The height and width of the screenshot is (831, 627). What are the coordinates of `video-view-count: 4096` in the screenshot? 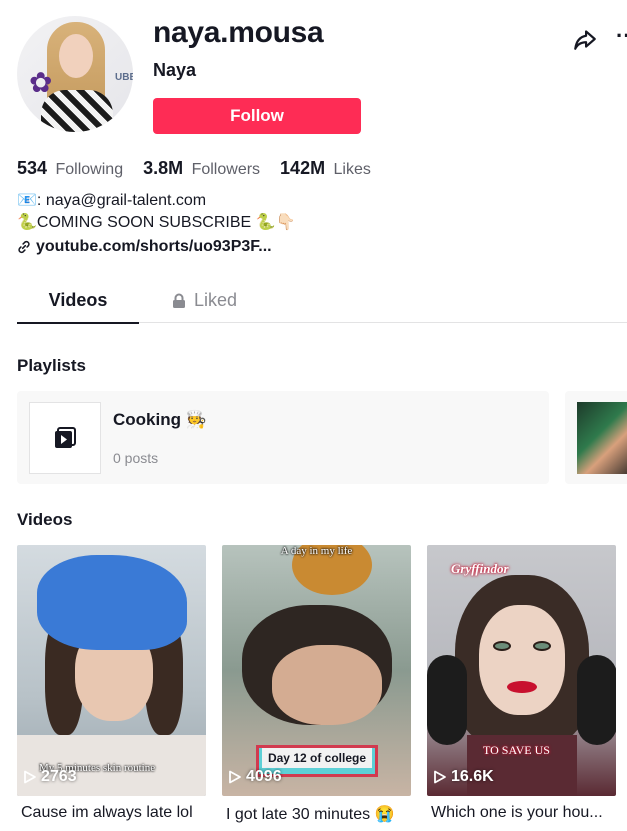 It's located at (255, 777).